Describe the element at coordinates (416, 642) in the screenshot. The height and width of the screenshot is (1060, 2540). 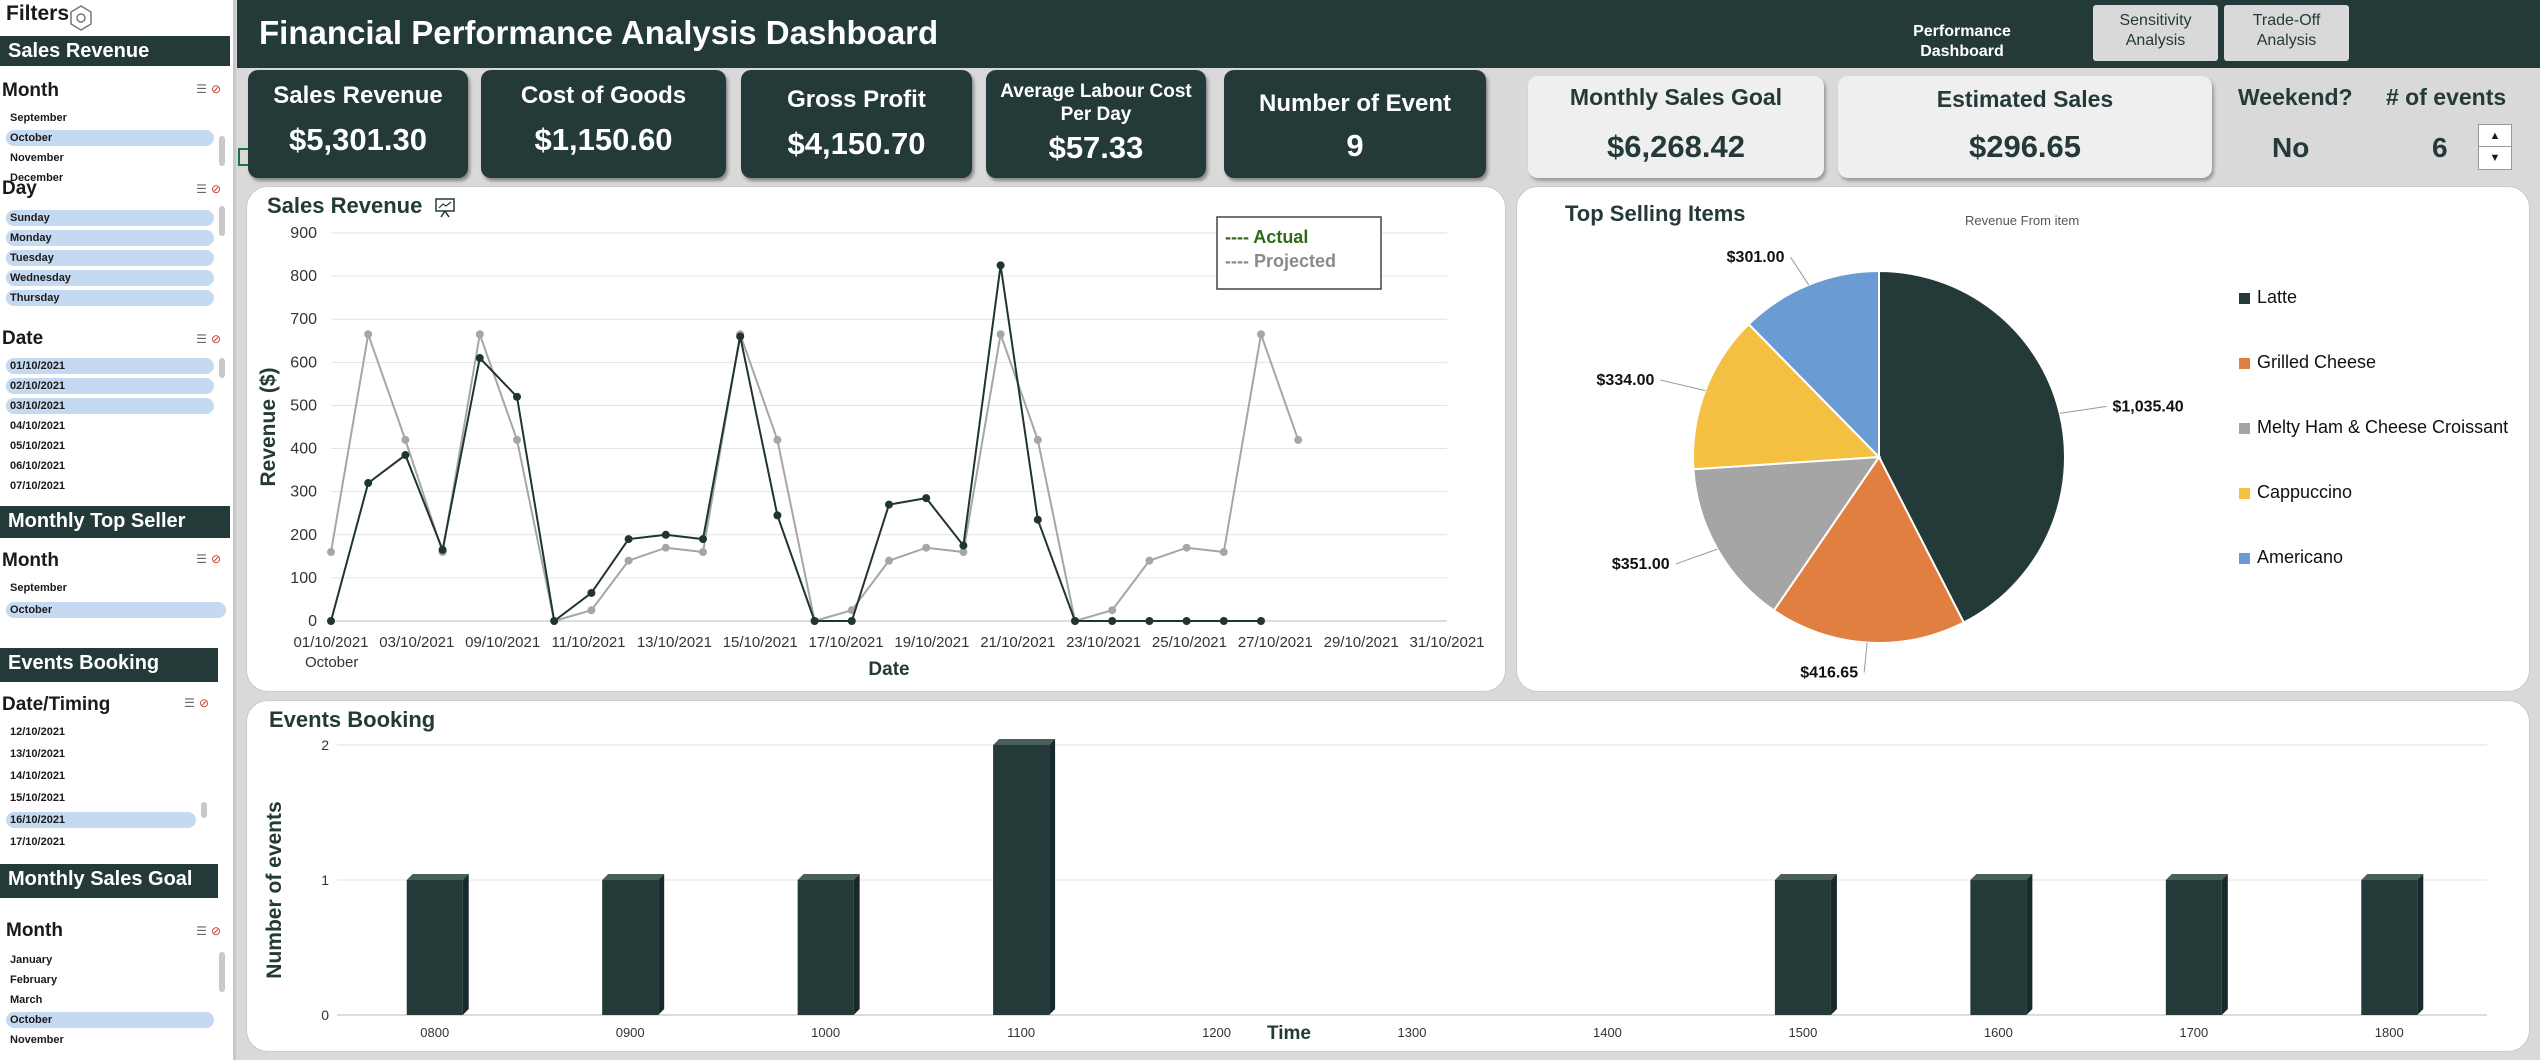
I see `x-tick-label: 03/10/2021` at that location.